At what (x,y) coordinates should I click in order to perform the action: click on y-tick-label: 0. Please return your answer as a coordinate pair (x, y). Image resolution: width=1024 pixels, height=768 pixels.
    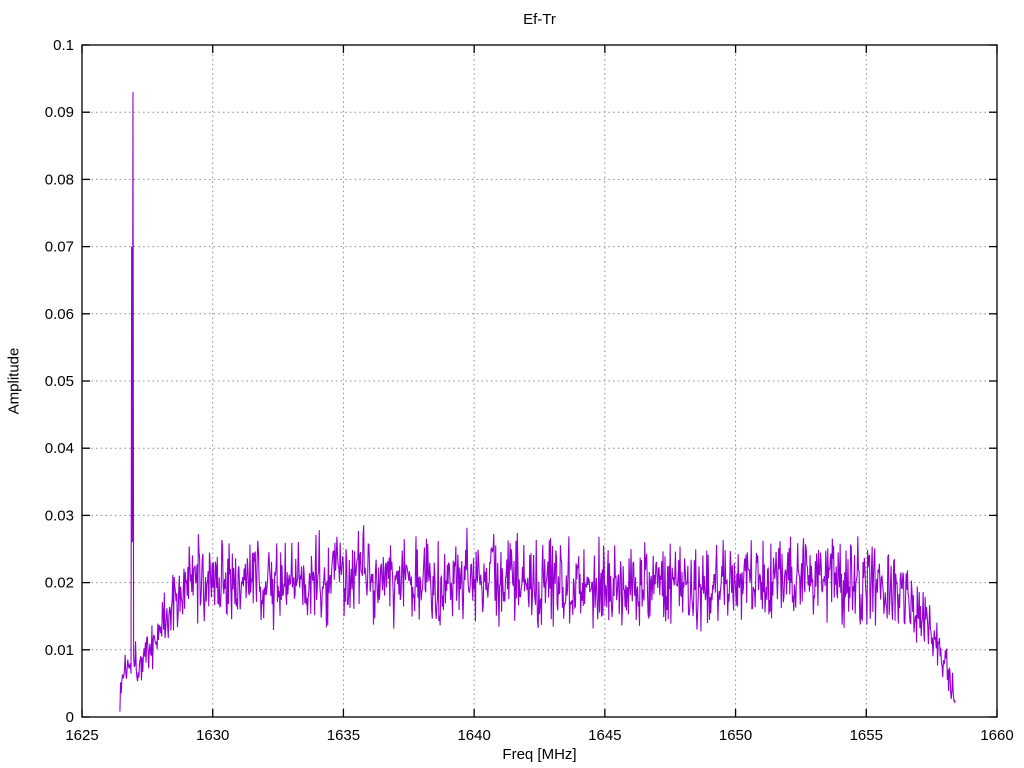
    Looking at the image, I should click on (70, 717).